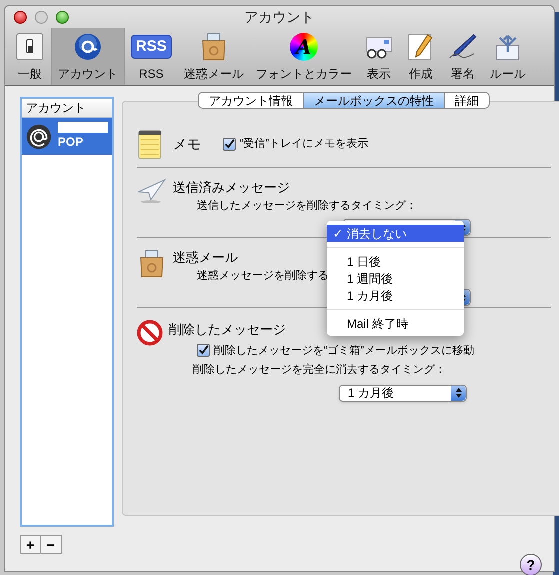 This screenshot has height=575, width=559. What do you see at coordinates (227, 330) in the screenshot?
I see `section-title: 削除したメッセージ` at bounding box center [227, 330].